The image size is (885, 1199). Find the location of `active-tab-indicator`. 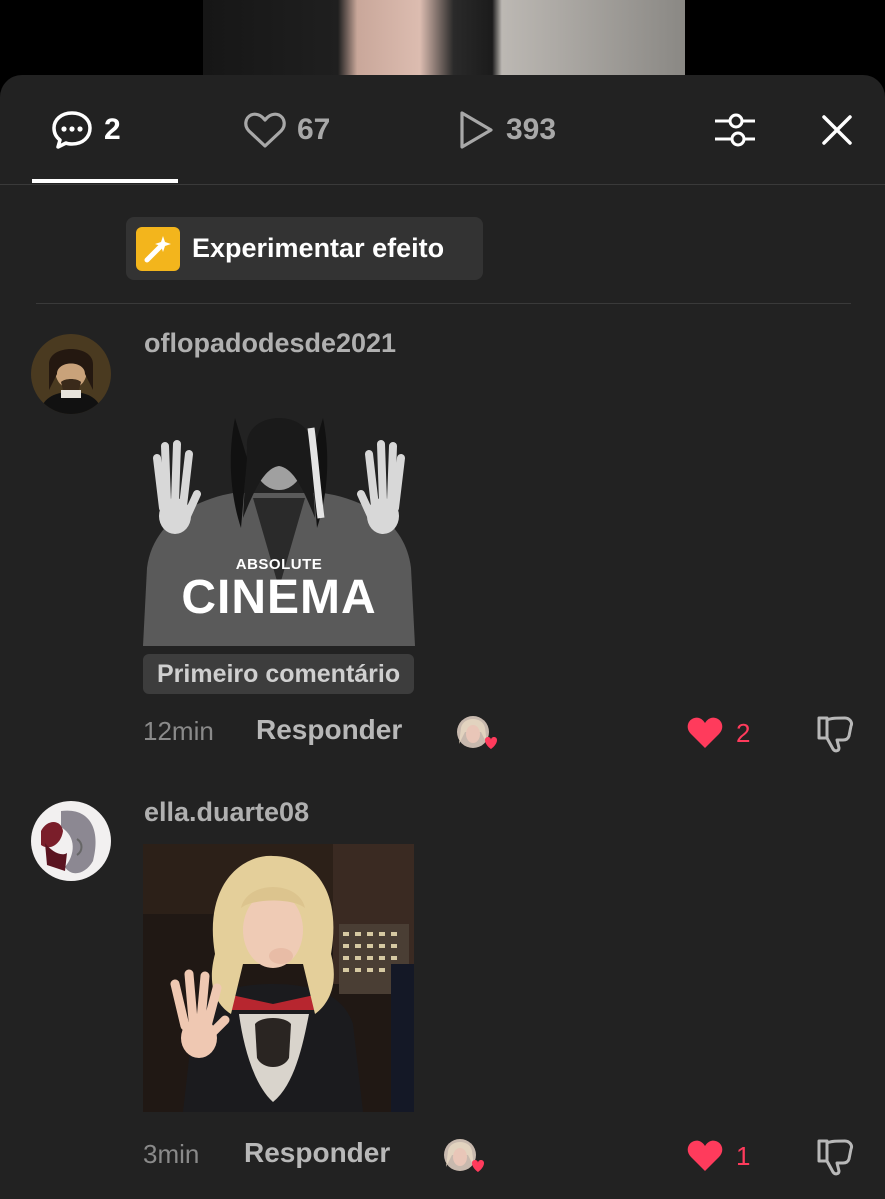

active-tab-indicator is located at coordinates (105, 181).